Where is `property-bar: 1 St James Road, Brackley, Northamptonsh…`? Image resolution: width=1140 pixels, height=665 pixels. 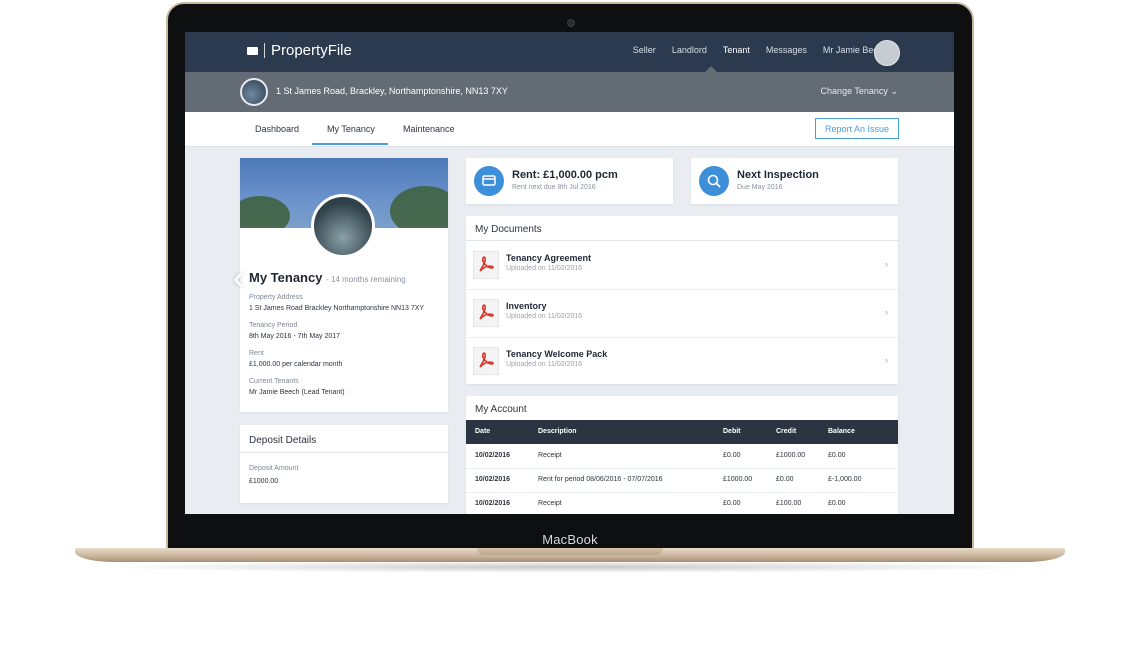 property-bar: 1 St James Road, Brackley, Northamptonsh… is located at coordinates (569, 92).